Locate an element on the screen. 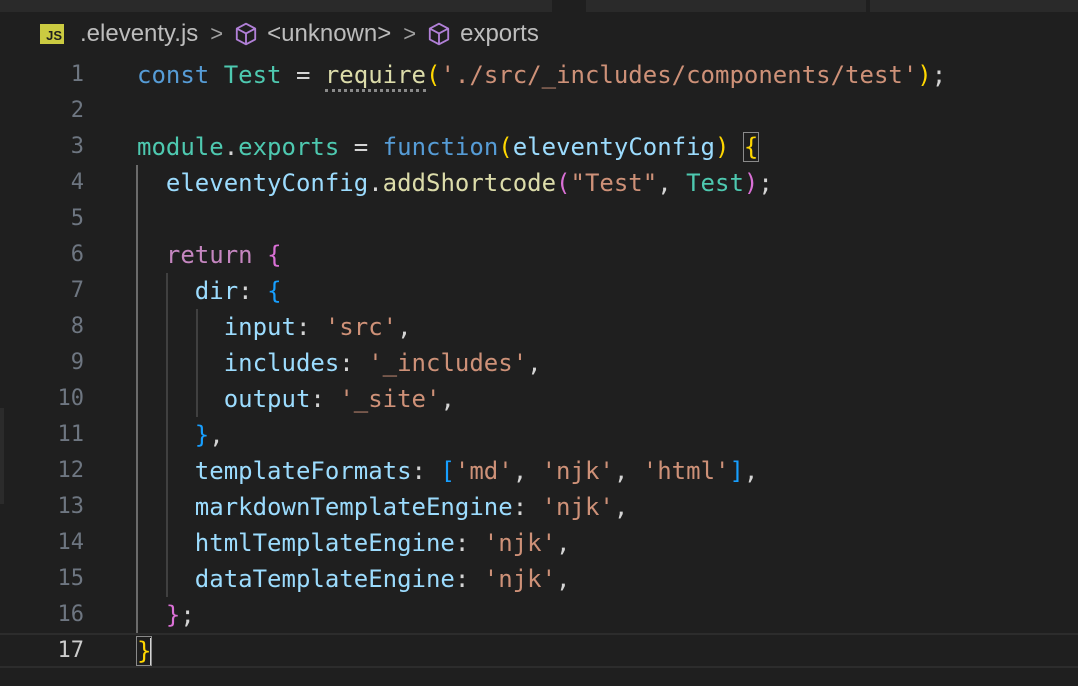  code-text: dir: { is located at coordinates (238, 291).